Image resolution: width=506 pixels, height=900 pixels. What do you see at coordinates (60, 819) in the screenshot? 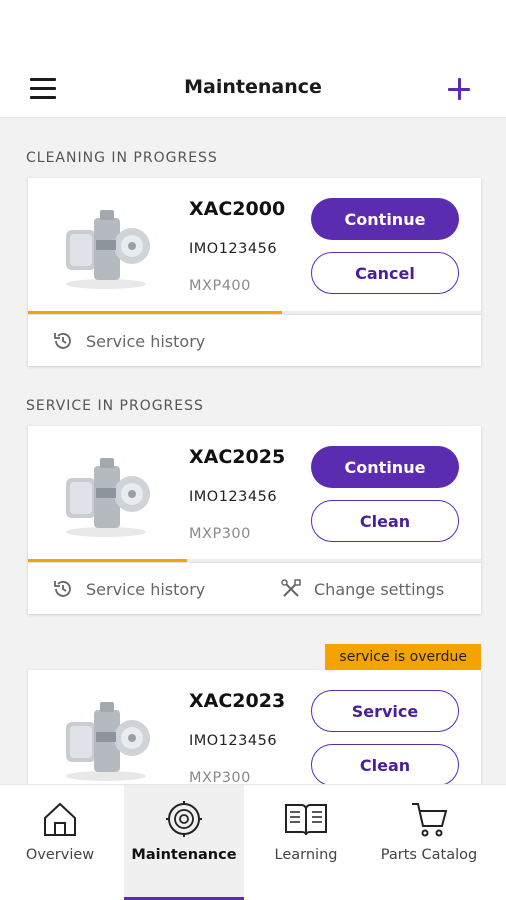
I see `home-icon` at bounding box center [60, 819].